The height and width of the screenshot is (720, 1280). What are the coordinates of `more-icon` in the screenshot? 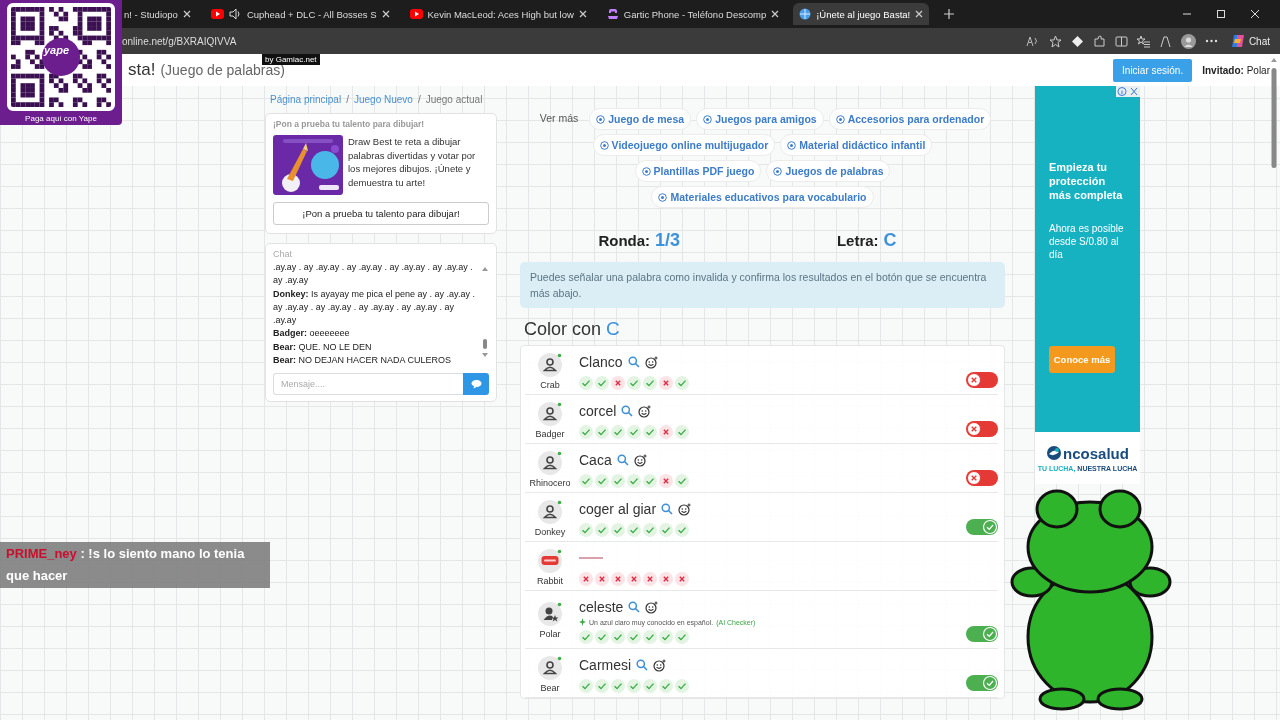 It's located at (1211, 41).